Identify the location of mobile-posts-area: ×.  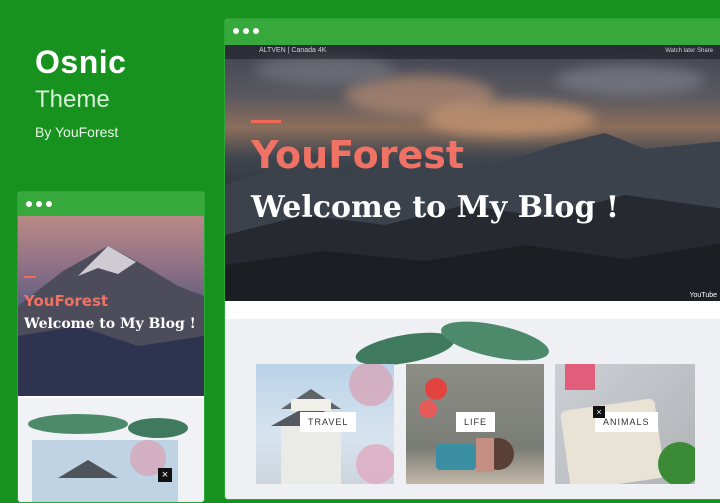
(111, 450).